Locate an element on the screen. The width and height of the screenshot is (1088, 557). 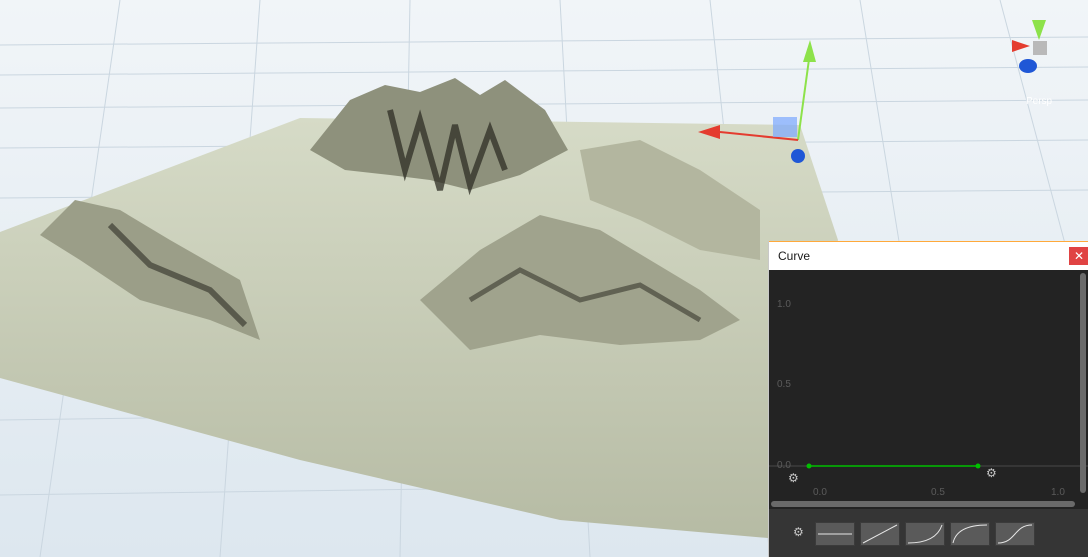
persp-label: Persp is located at coordinates (1039, 101).